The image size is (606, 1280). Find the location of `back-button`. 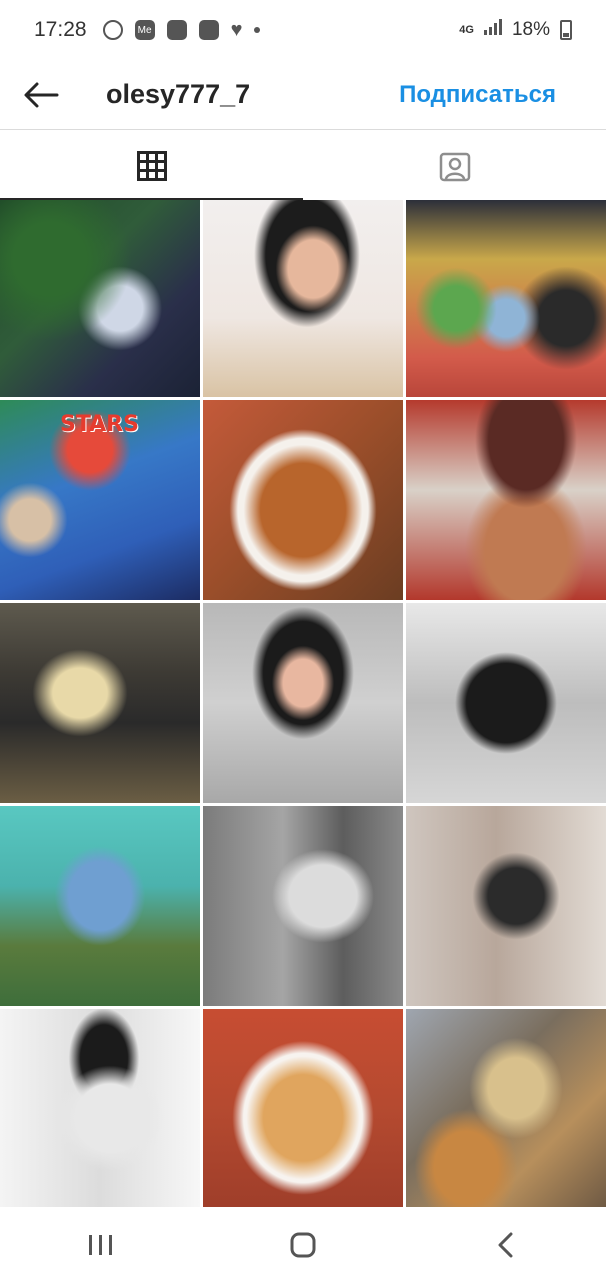

back-button is located at coordinates (41, 95).